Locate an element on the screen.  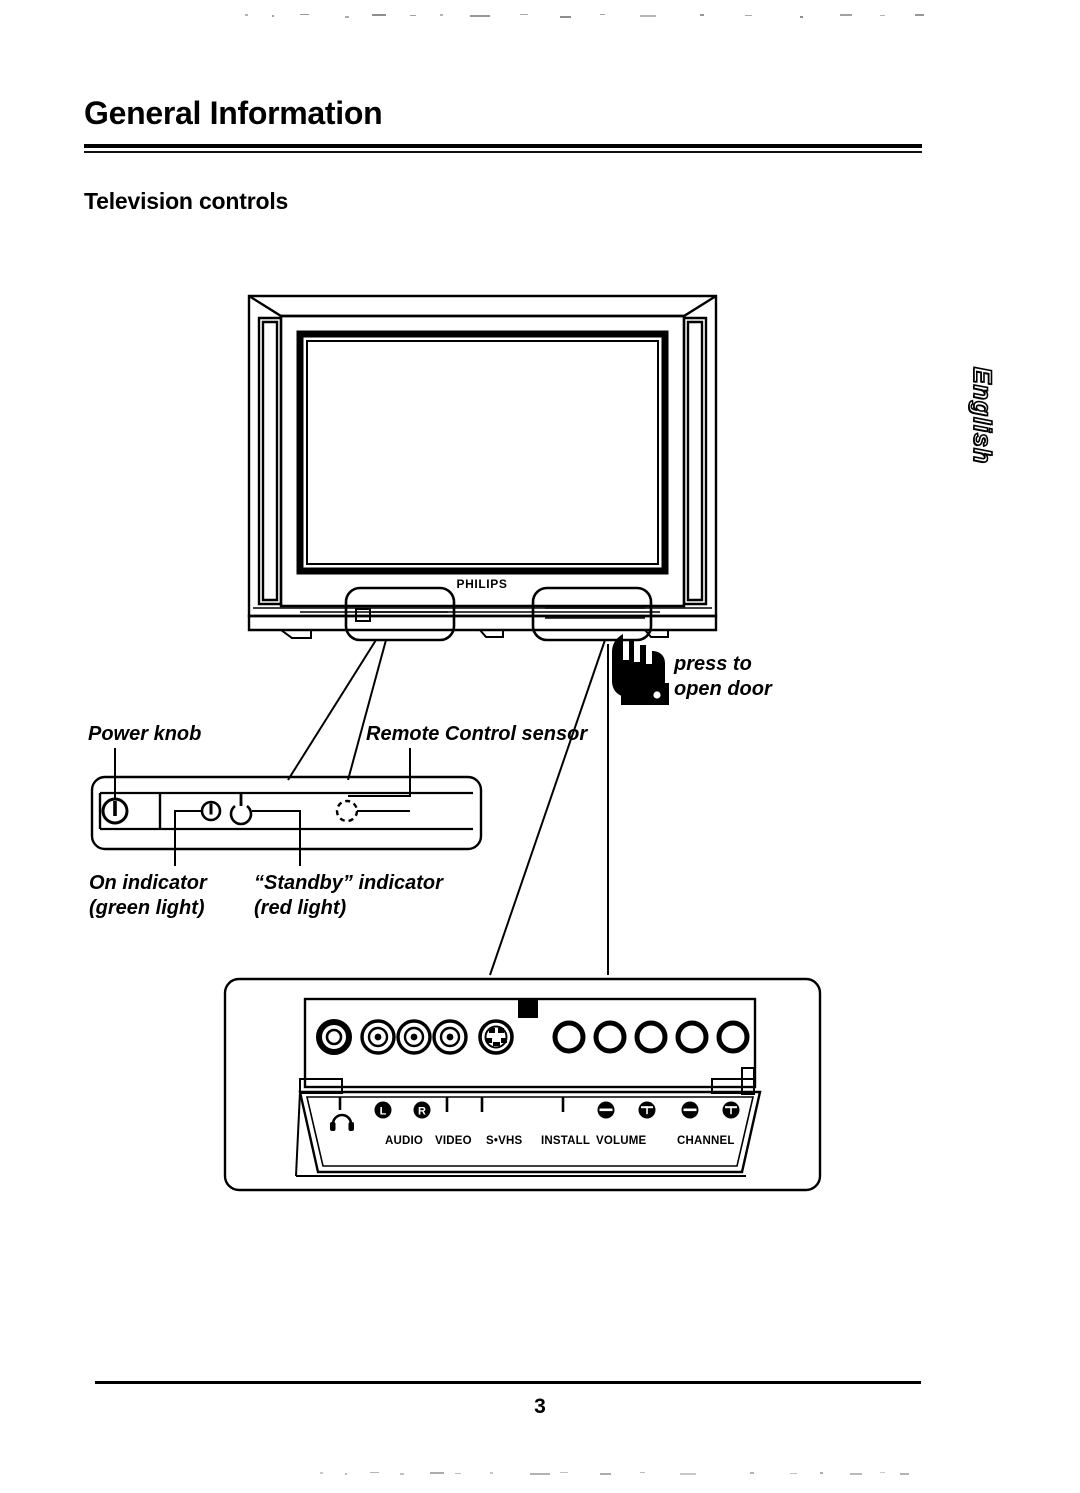
connector-panel-outer is located at coordinates (522, 1084).